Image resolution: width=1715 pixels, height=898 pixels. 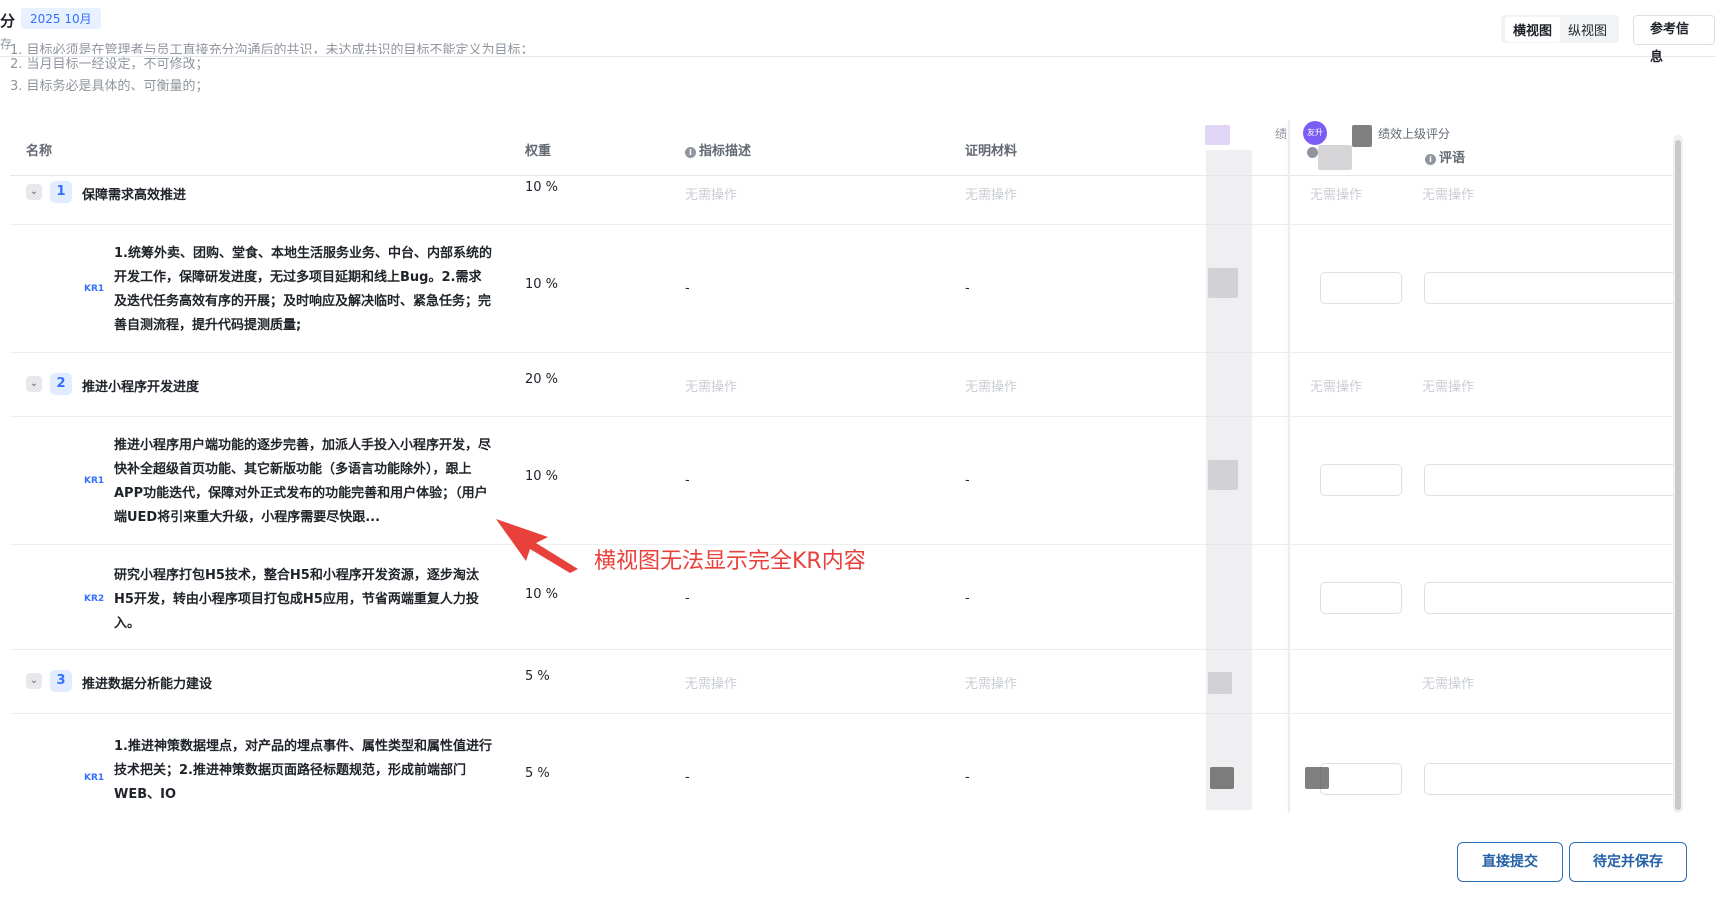 I want to click on objective-number: 3, so click(x=61, y=681).